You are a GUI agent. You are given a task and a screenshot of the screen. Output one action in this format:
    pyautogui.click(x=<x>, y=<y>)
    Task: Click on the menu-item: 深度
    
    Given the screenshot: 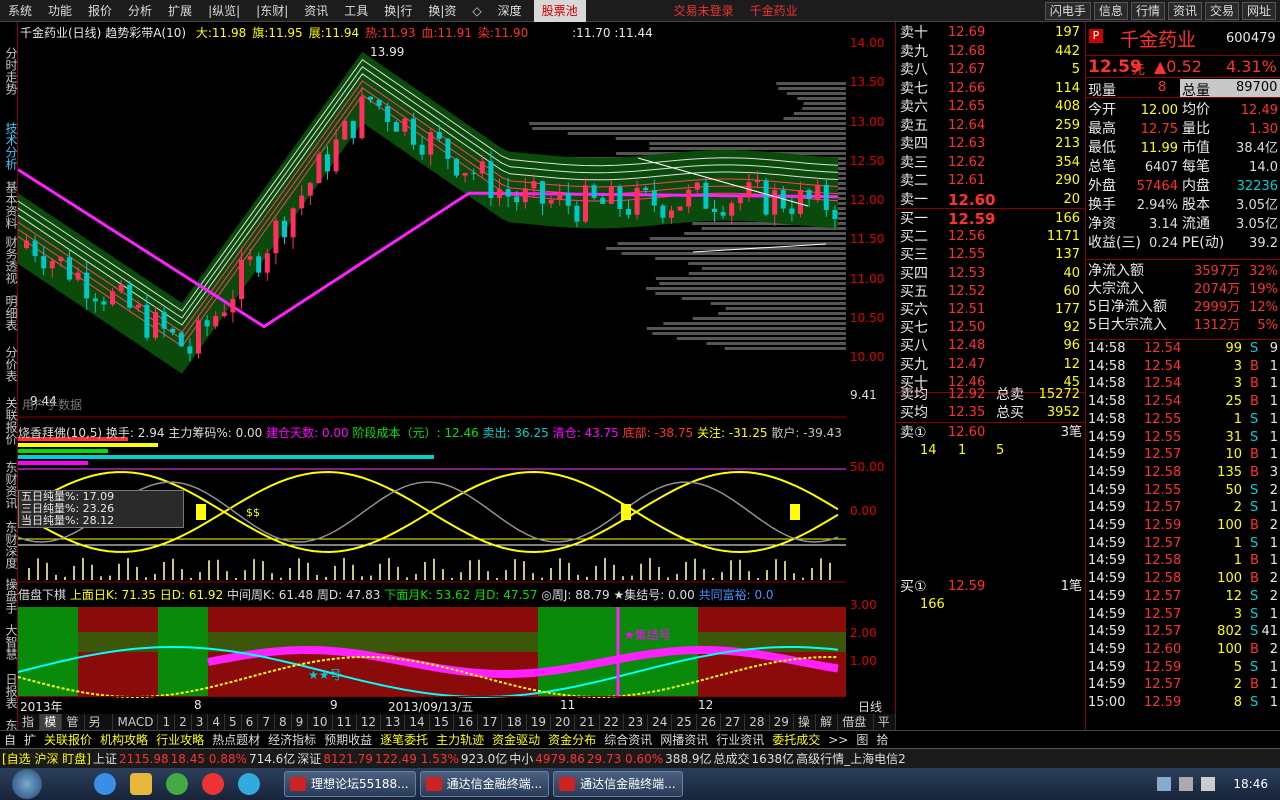 What is the action you would take?
    pyautogui.click(x=510, y=11)
    